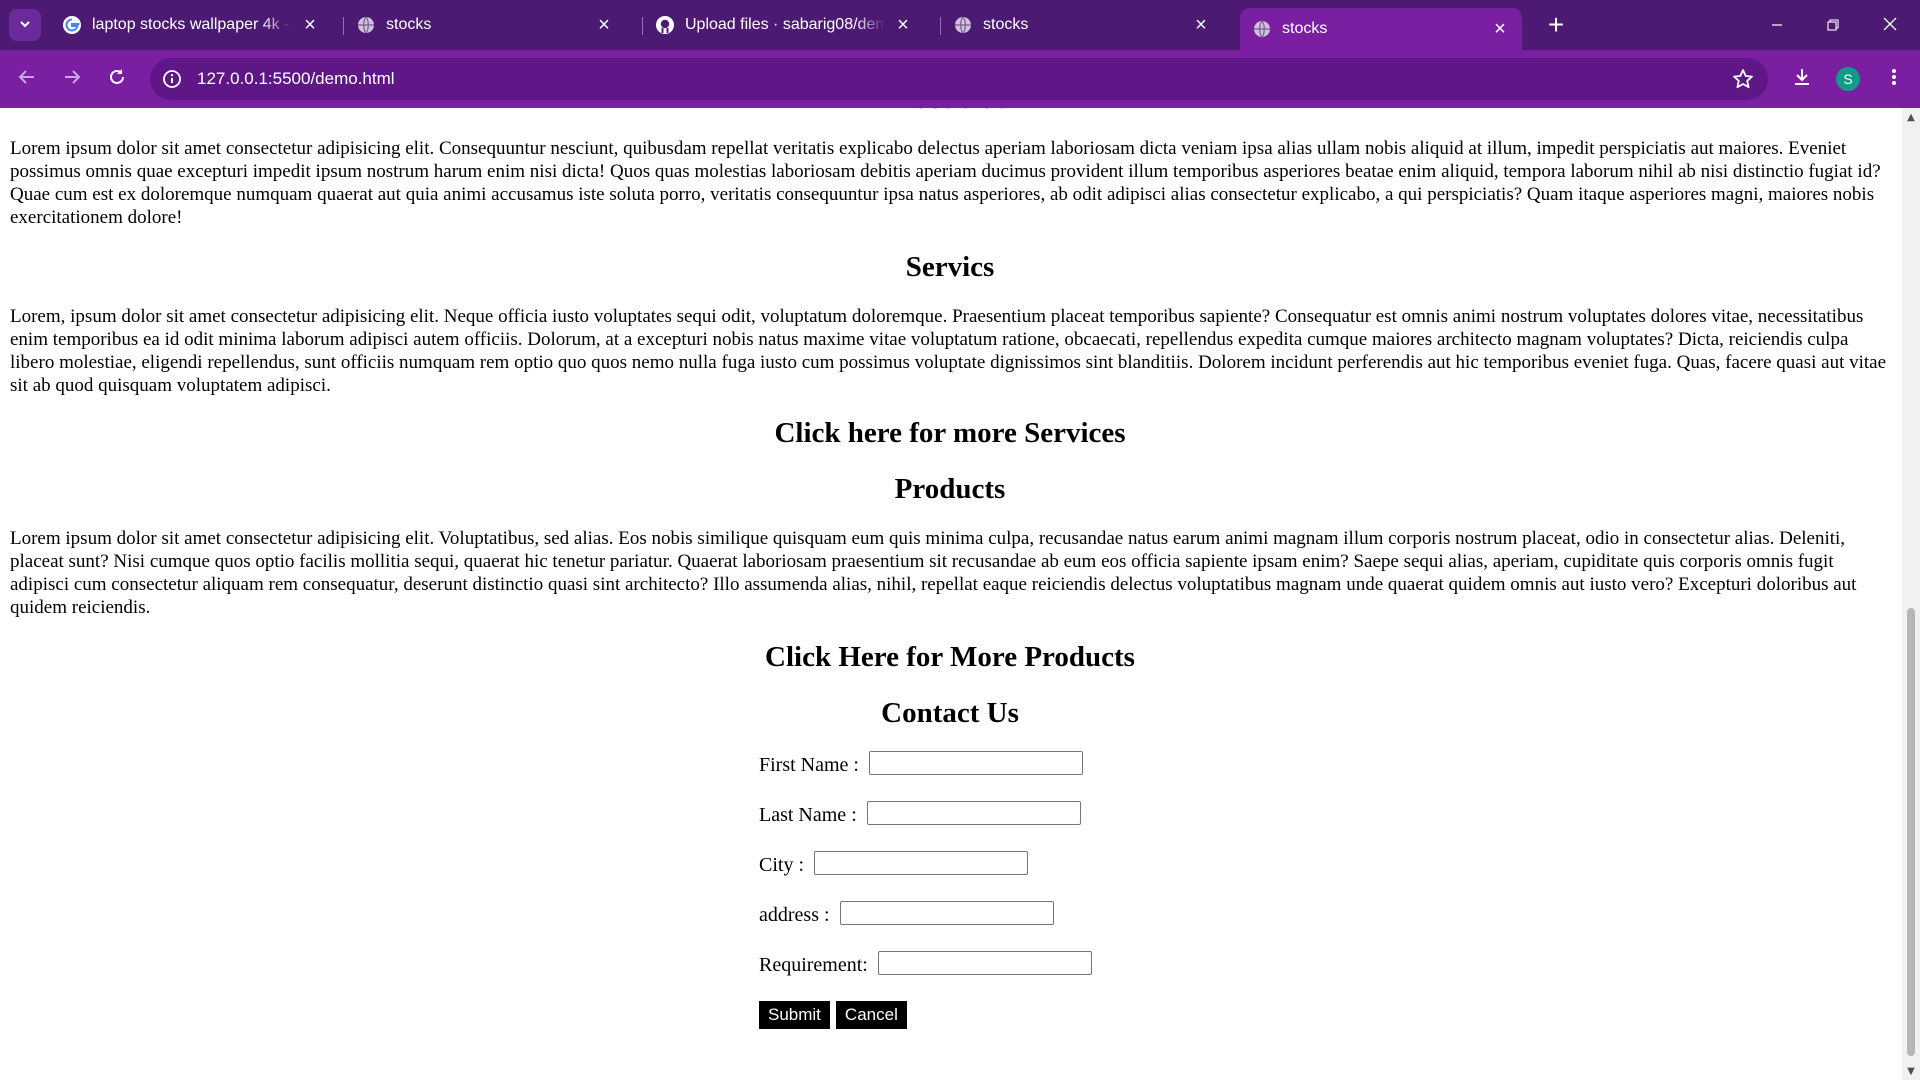  What do you see at coordinates (665, 25) in the screenshot?
I see `github-icon` at bounding box center [665, 25].